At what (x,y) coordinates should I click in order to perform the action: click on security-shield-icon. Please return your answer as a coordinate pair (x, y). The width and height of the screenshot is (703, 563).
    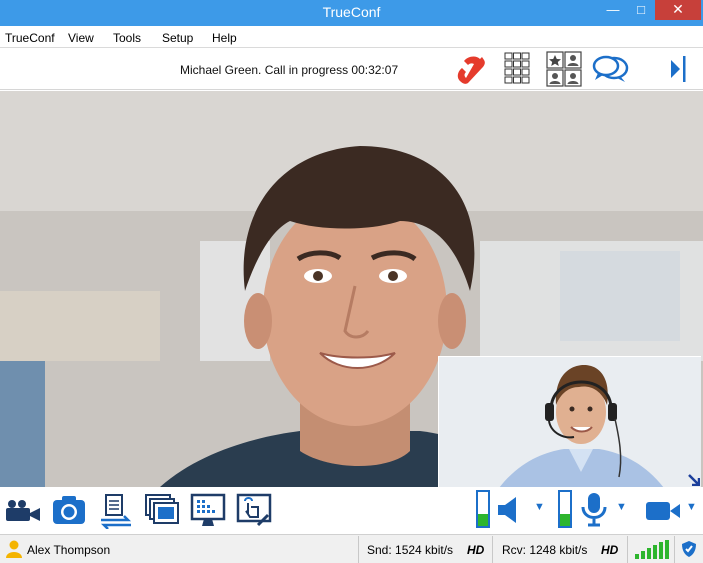
    Looking at the image, I should click on (689, 549).